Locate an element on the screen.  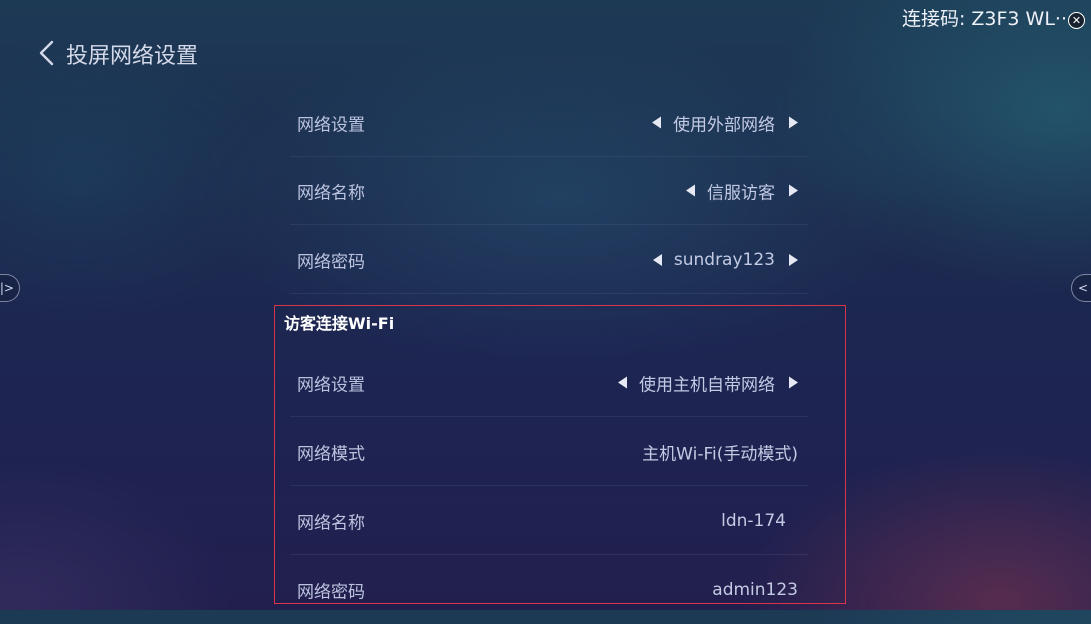
setting-value: 使用外部网络 is located at coordinates (724, 125).